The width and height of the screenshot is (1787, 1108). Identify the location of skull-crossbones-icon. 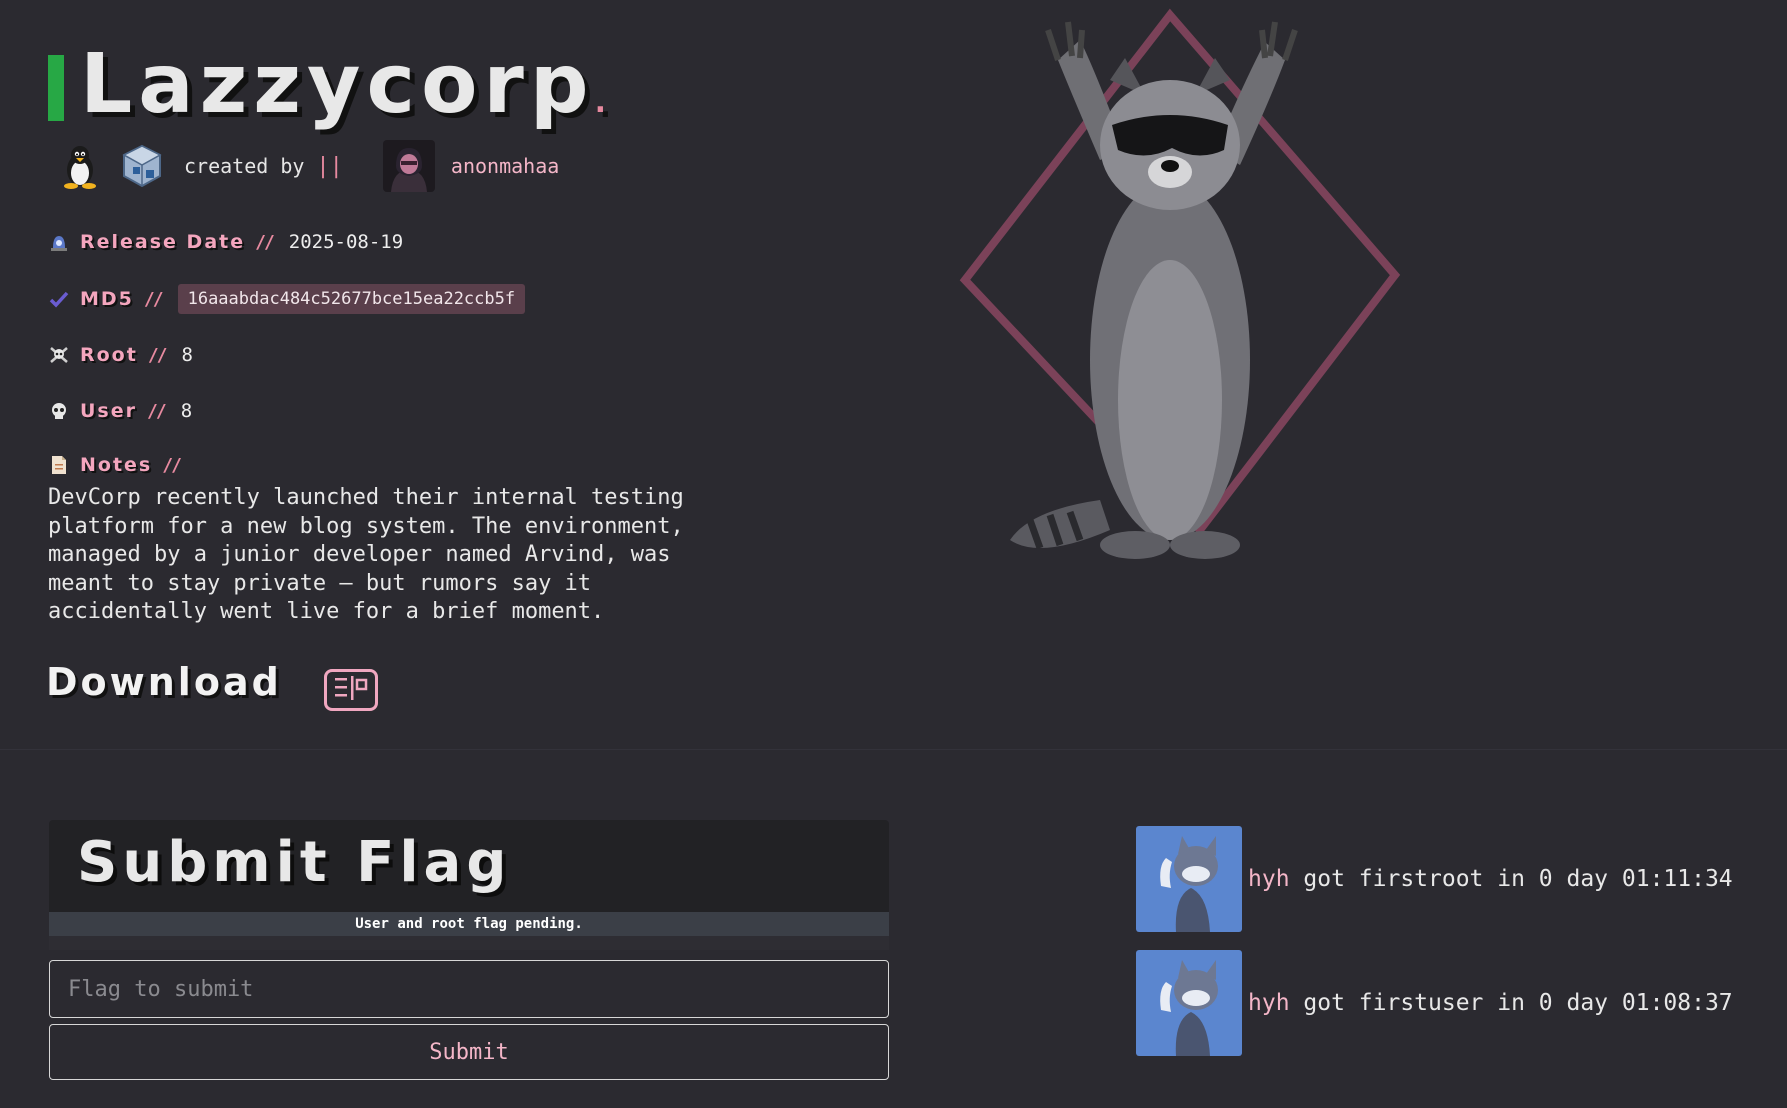
(59, 355).